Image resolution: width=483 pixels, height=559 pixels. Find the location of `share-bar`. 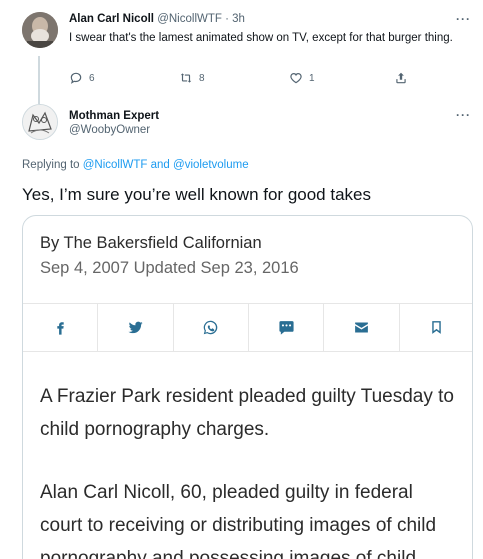

share-bar is located at coordinates (247, 327).